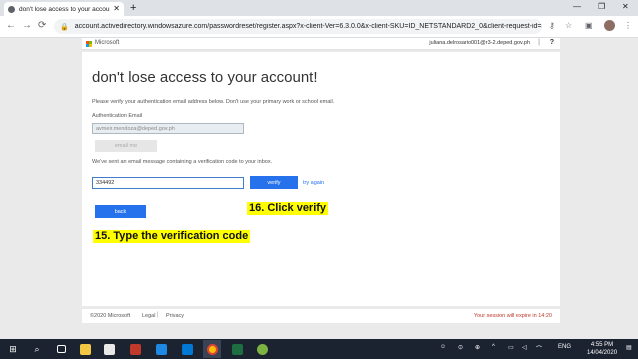 The height and width of the screenshot is (359, 638). What do you see at coordinates (313, 183) in the screenshot?
I see `try-again-link: try again` at bounding box center [313, 183].